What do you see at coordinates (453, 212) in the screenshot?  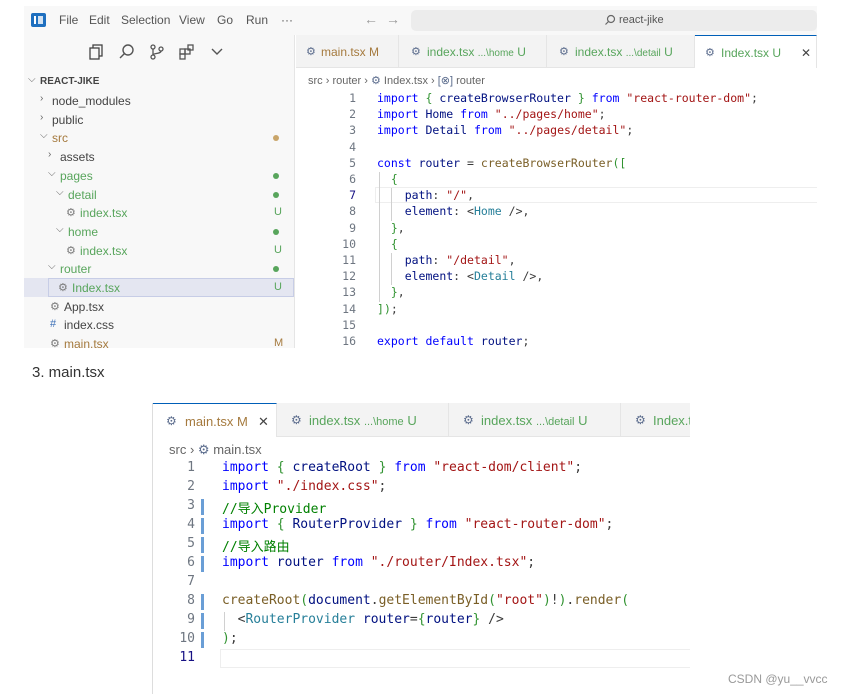 I see `code-line: element: <Home />,` at bounding box center [453, 212].